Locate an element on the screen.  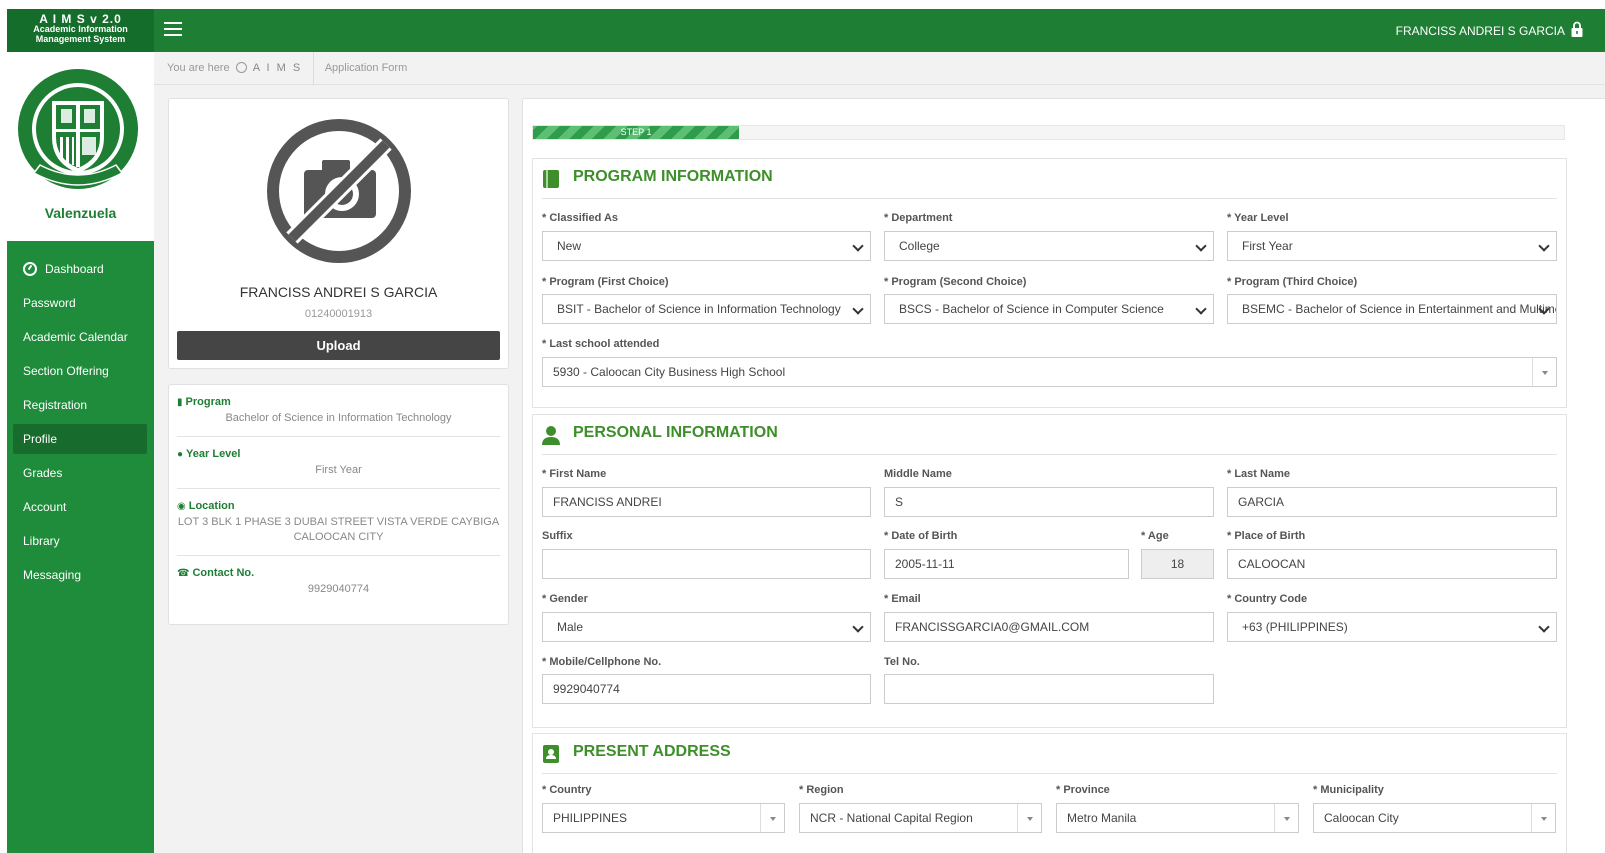
profile-name: FRANCISS ANDREI S GARCIA is located at coordinates (338, 292).